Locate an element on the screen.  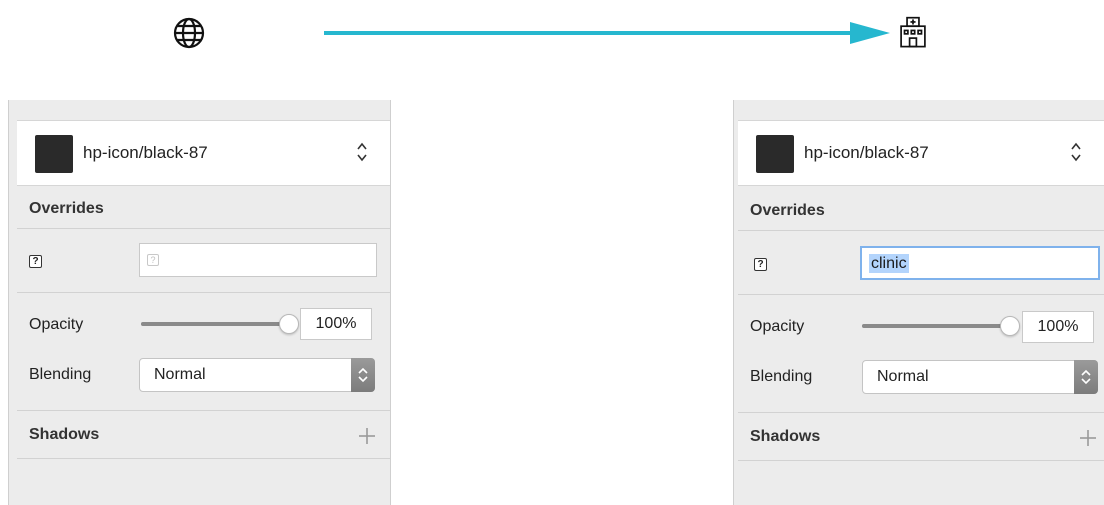
transition-arrow is located at coordinates (607, 33).